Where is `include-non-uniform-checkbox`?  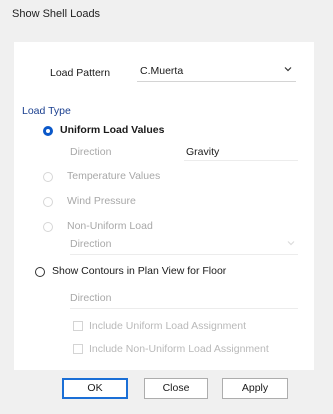
include-non-uniform-checkbox is located at coordinates (78, 349).